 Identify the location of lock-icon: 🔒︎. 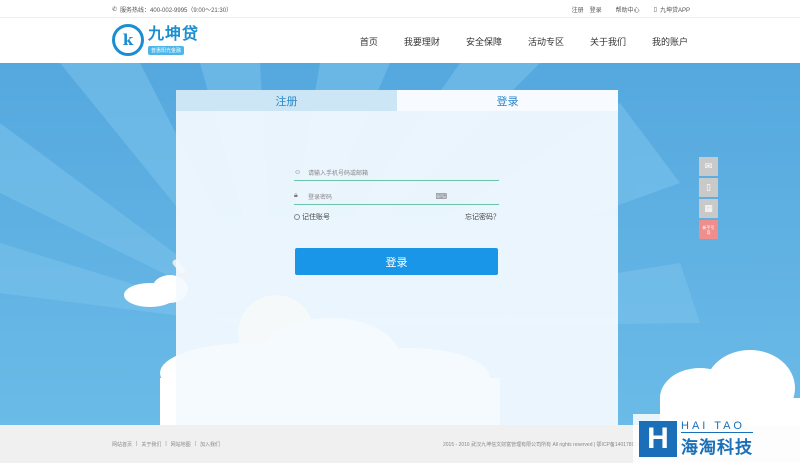
(296, 195).